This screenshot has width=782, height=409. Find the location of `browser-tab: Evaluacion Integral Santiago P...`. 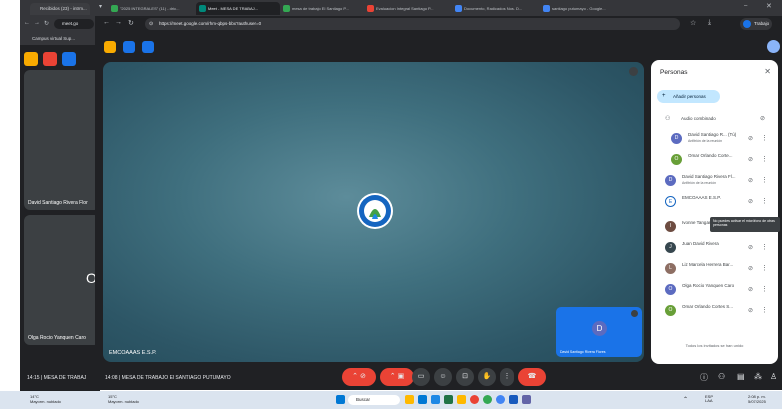

browser-tab: Evaluacion Integral Santiago P... is located at coordinates (406, 8).